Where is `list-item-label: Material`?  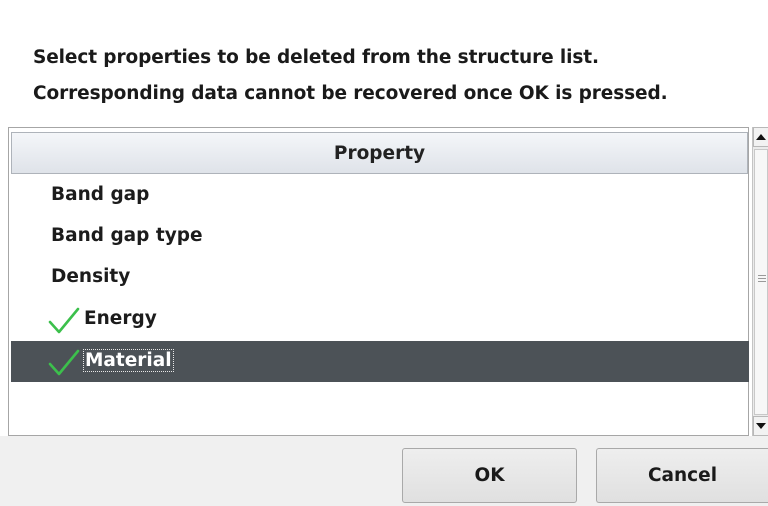
list-item-label: Material is located at coordinates (128, 360).